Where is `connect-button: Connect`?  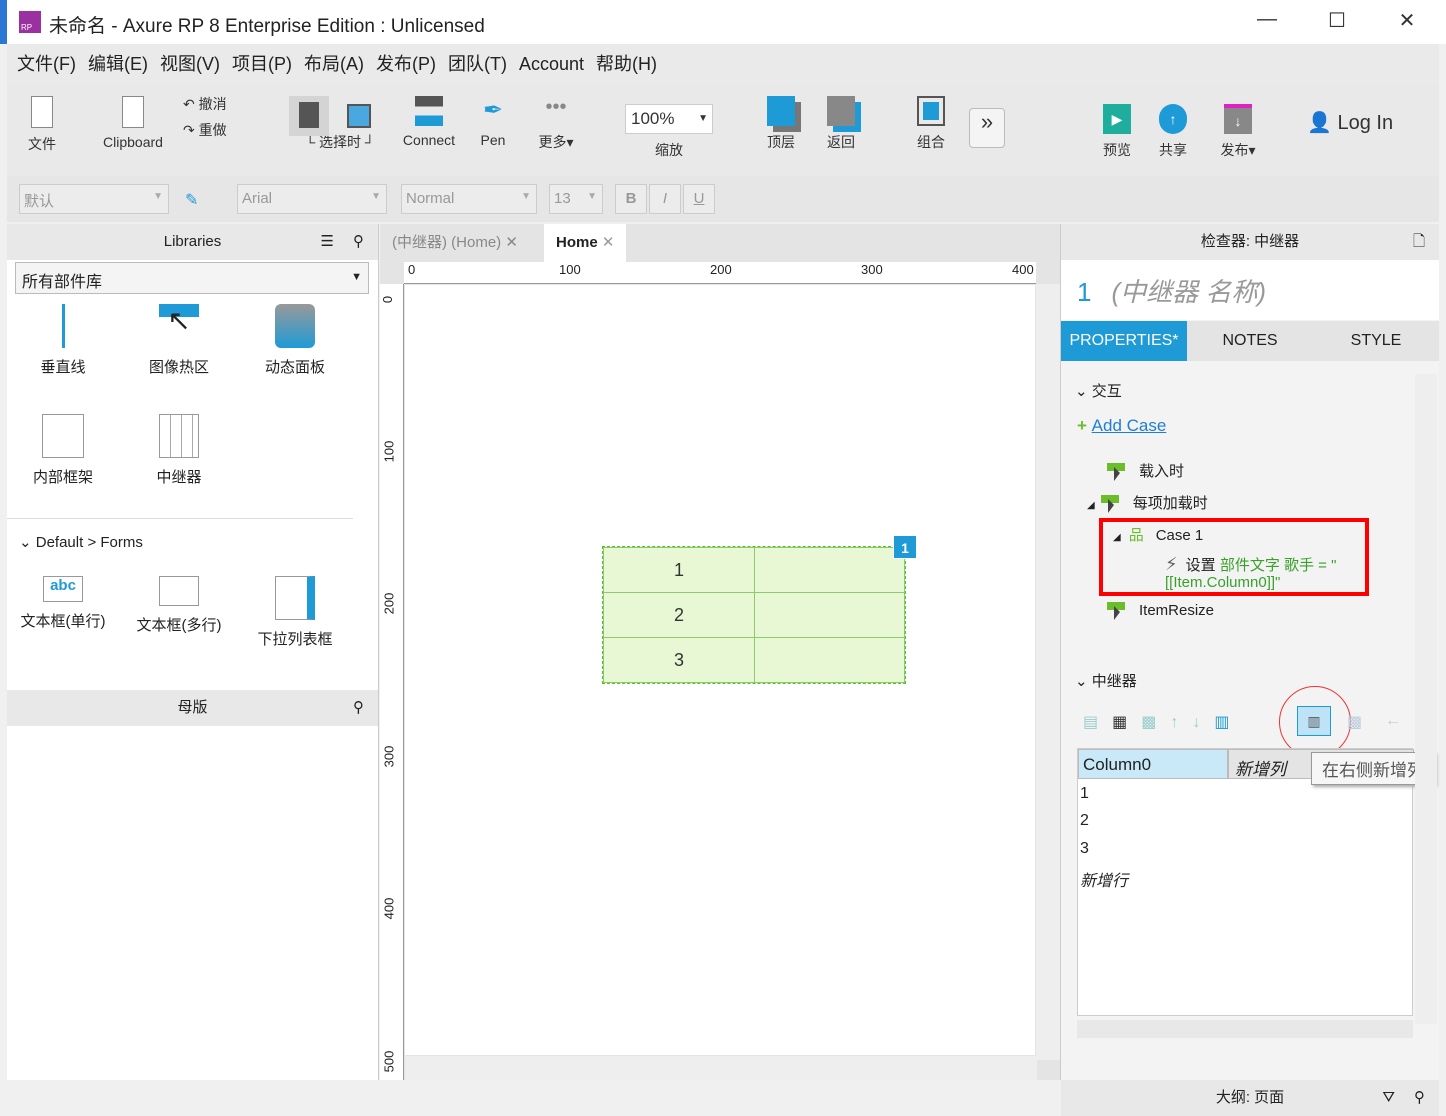
connect-button: Connect is located at coordinates (429, 122).